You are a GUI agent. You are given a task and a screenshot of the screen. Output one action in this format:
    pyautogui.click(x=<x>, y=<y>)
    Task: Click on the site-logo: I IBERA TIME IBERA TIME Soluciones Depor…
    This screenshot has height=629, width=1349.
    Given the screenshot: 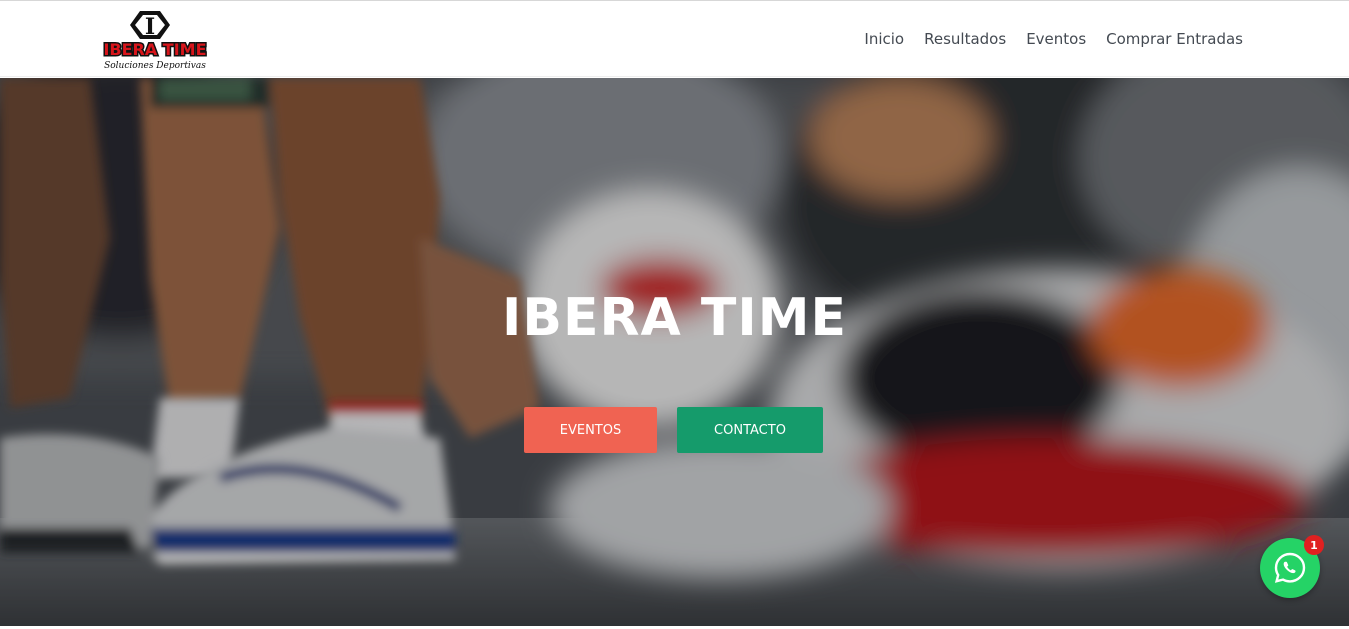 What is the action you would take?
    pyautogui.click(x=155, y=40)
    